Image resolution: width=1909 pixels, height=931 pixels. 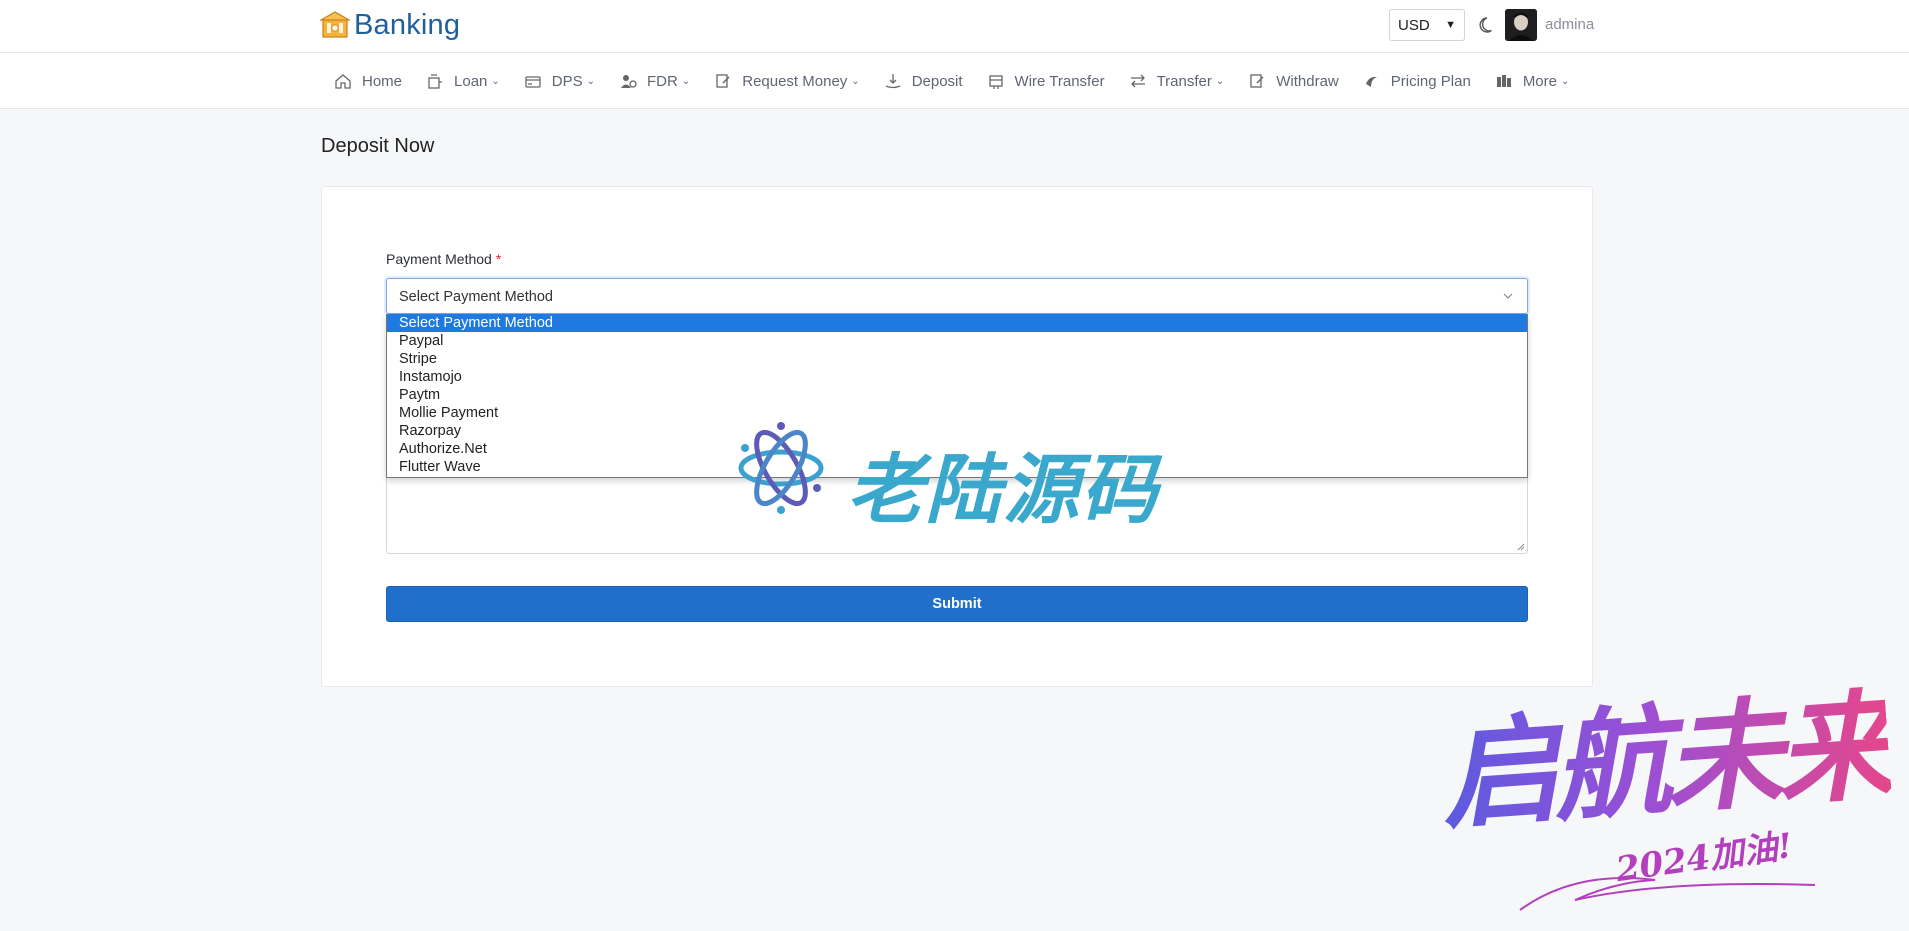 What do you see at coordinates (957, 431) in the screenshot?
I see `payment-option: Razorpay` at bounding box center [957, 431].